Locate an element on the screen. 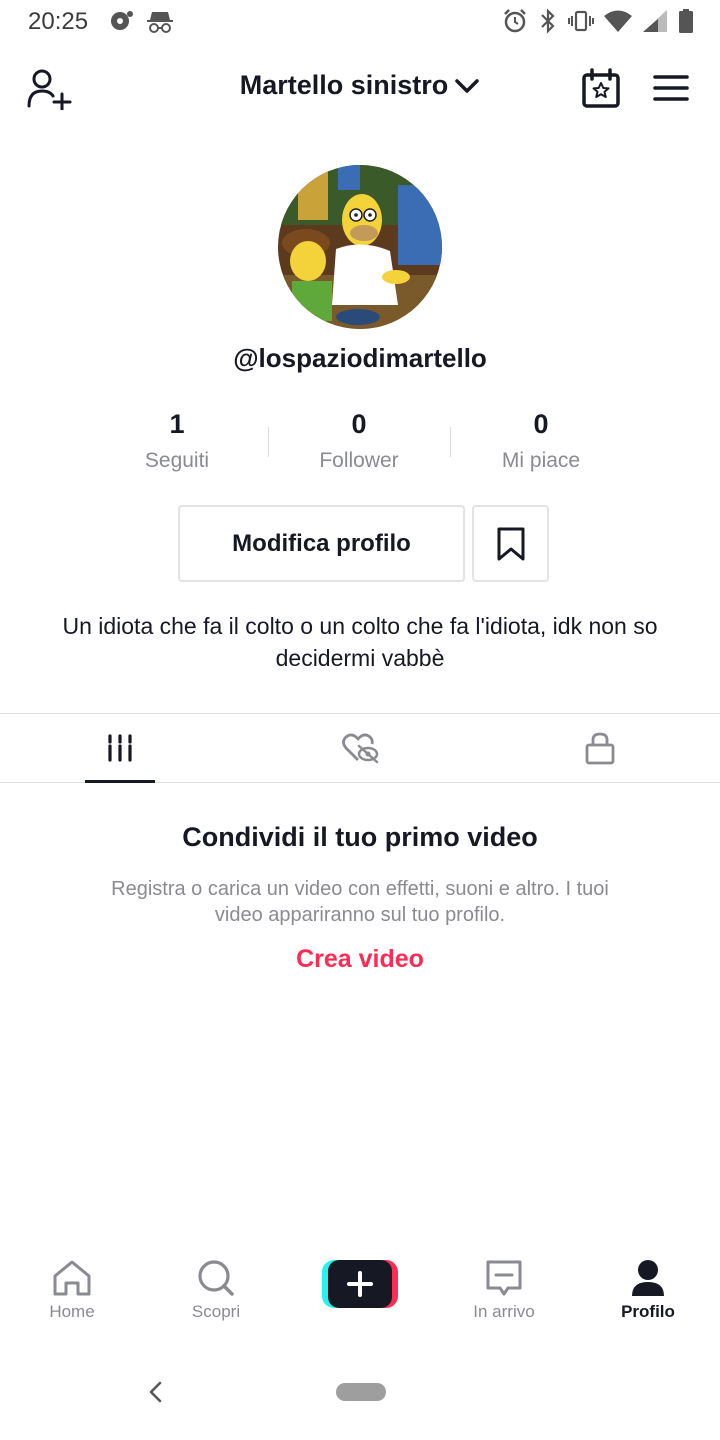 The width and height of the screenshot is (720, 1440). favorites-button is located at coordinates (510, 543).